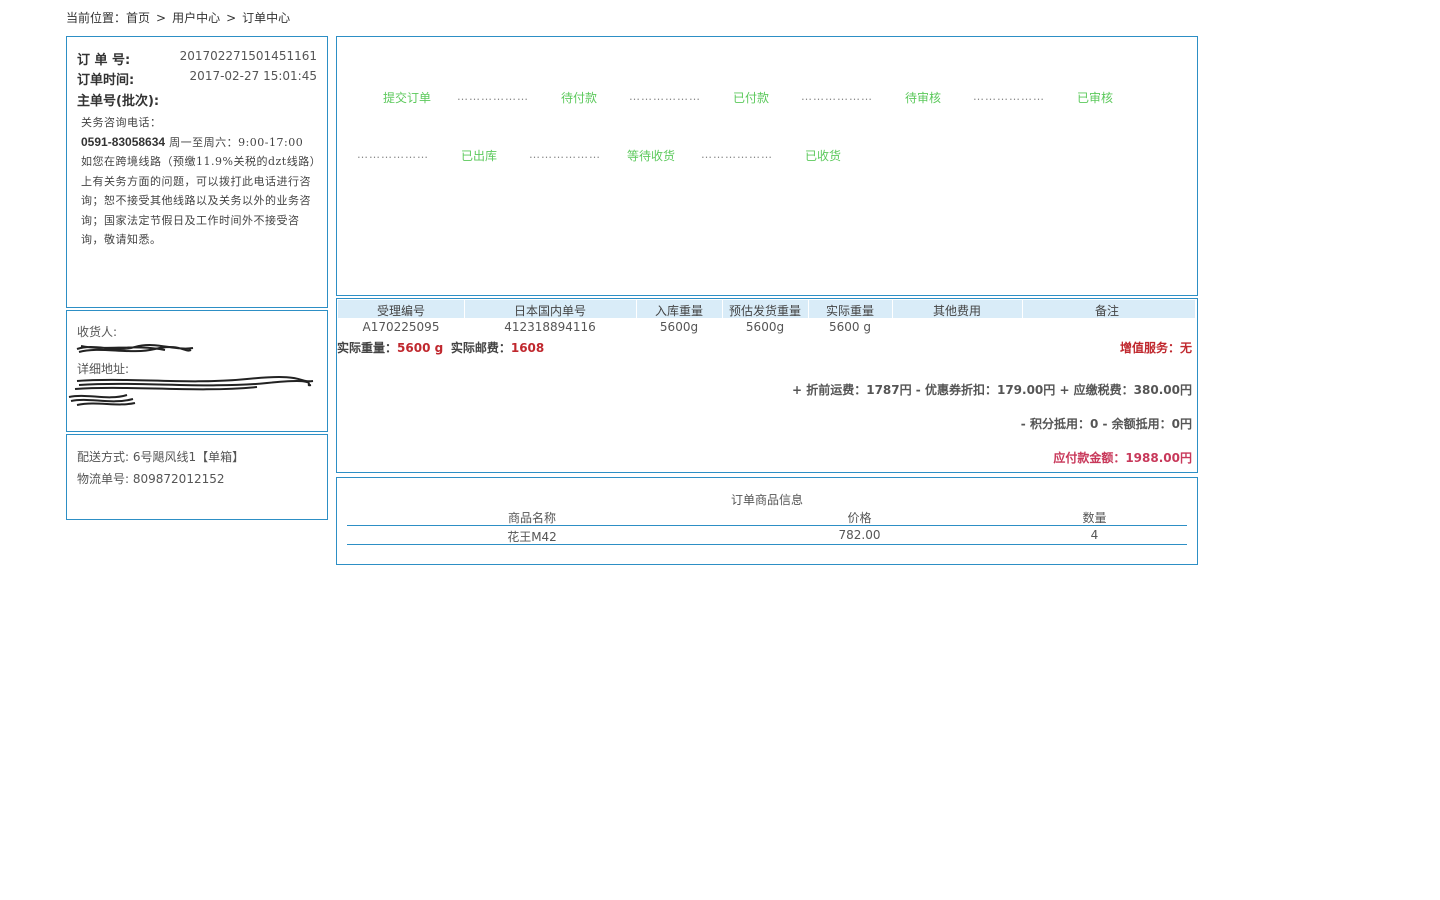 The height and width of the screenshot is (900, 1440). I want to click on step-paid: 已付款, so click(751, 97).